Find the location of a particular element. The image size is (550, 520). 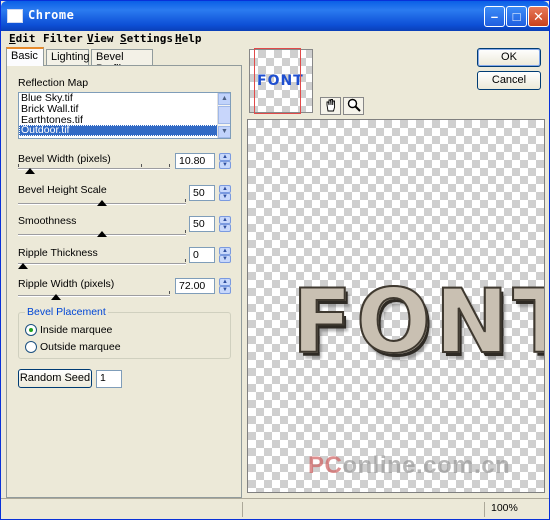

watermark-logo: PConline.com.cn is located at coordinates (409, 466).